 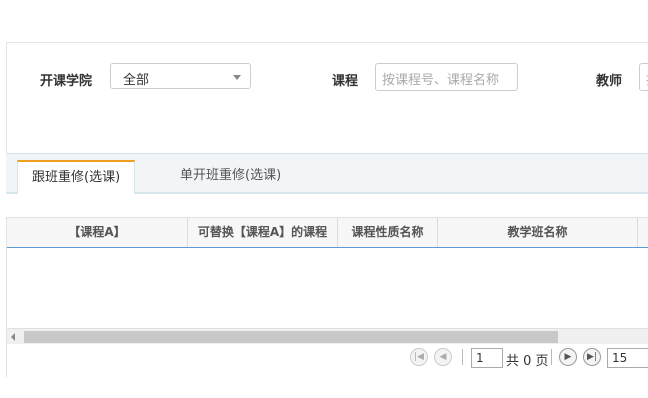 What do you see at coordinates (136, 80) in the screenshot?
I see `college-select-value: 全部` at bounding box center [136, 80].